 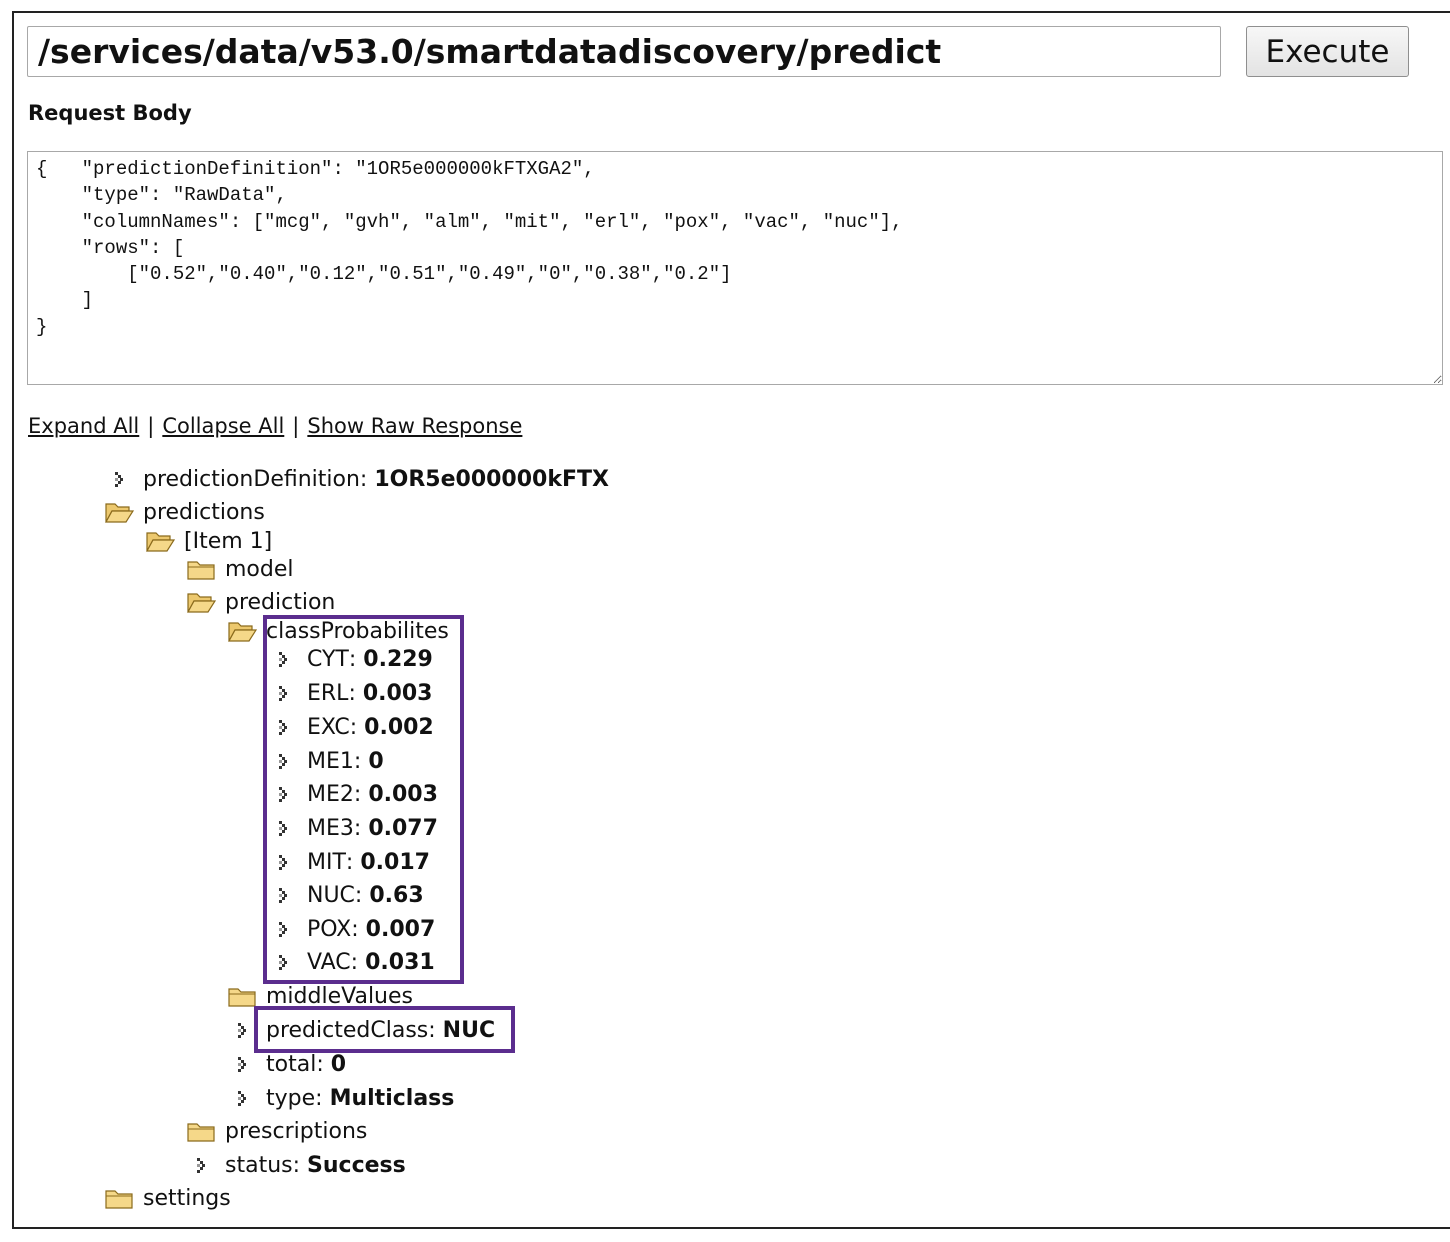 I want to click on tree-node-erl: ERL:0.003, so click(x=349, y=693).